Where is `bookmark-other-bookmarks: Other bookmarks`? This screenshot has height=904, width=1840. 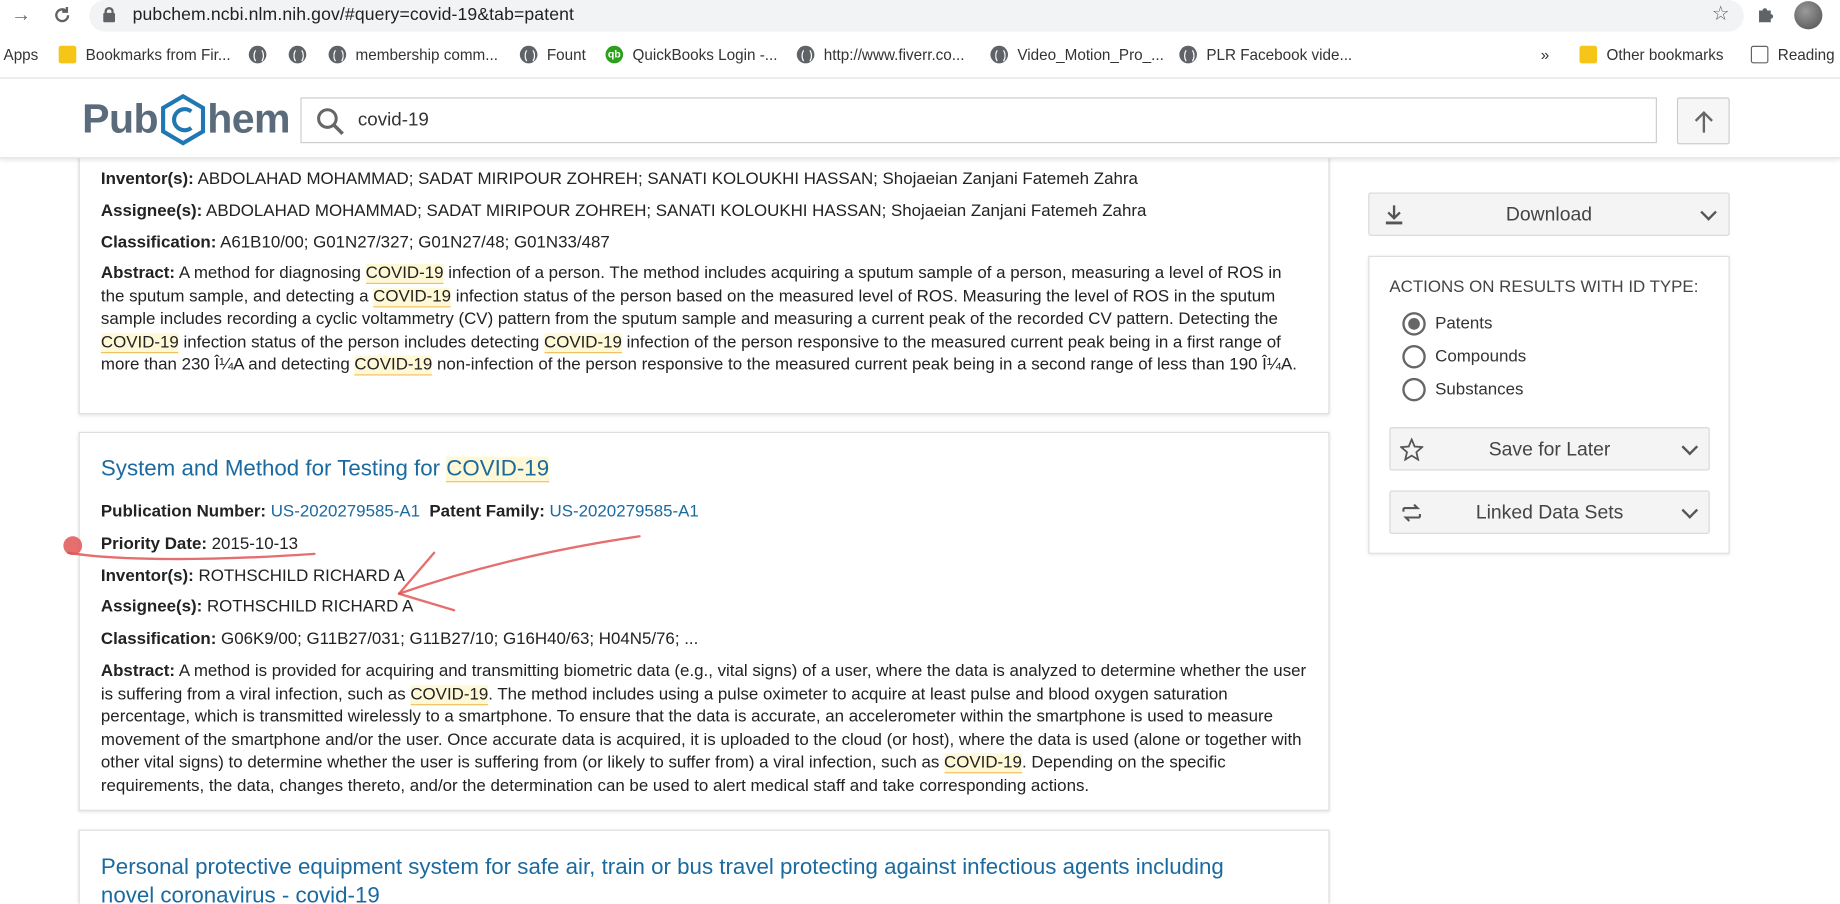 bookmark-other-bookmarks: Other bookmarks is located at coordinates (1651, 54).